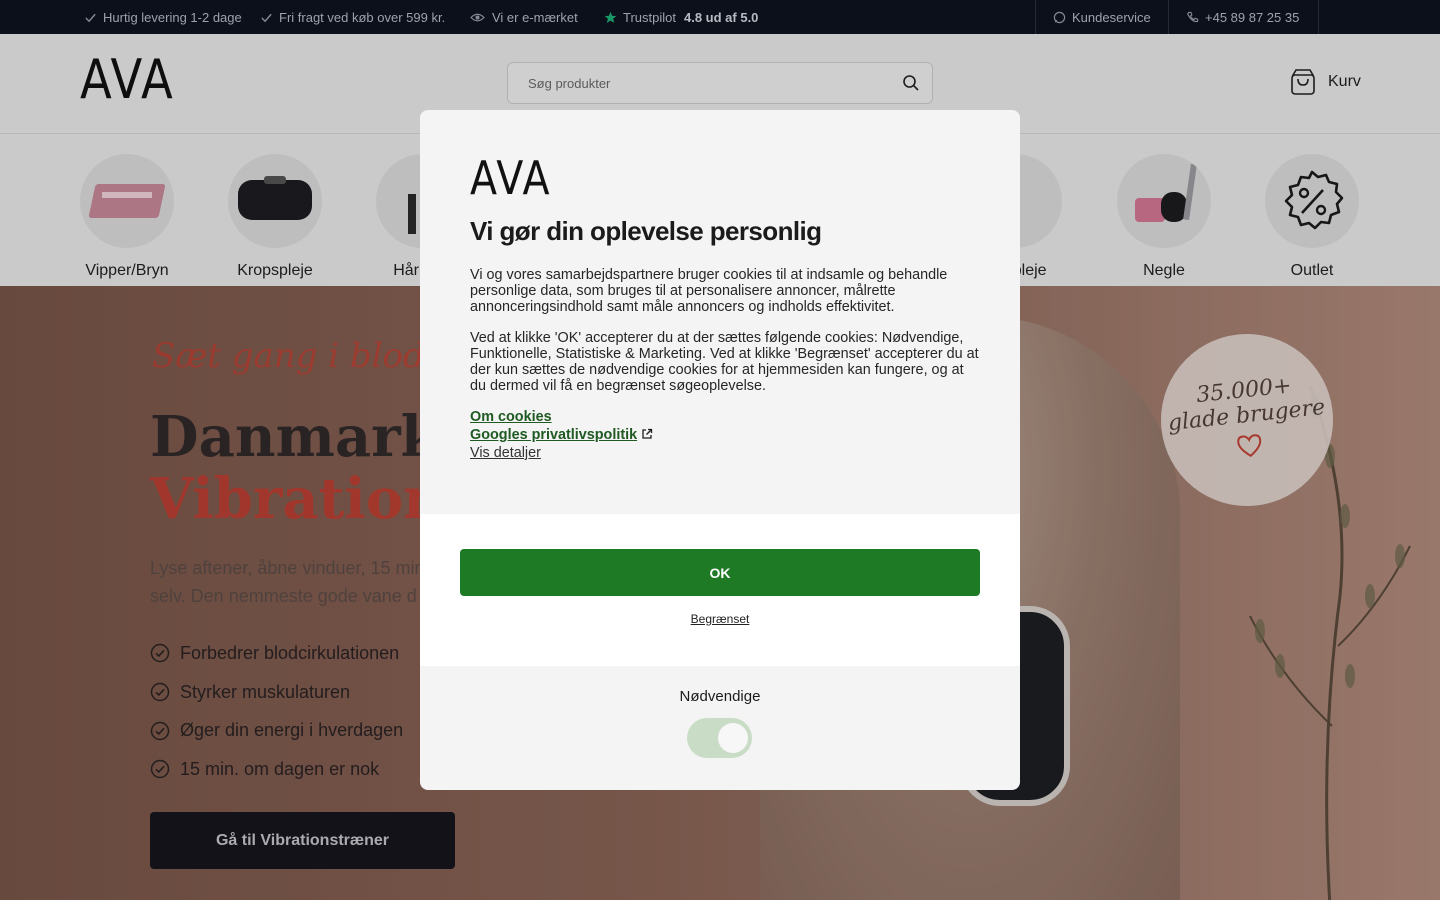  I want to click on external-link-icon, so click(647, 433).